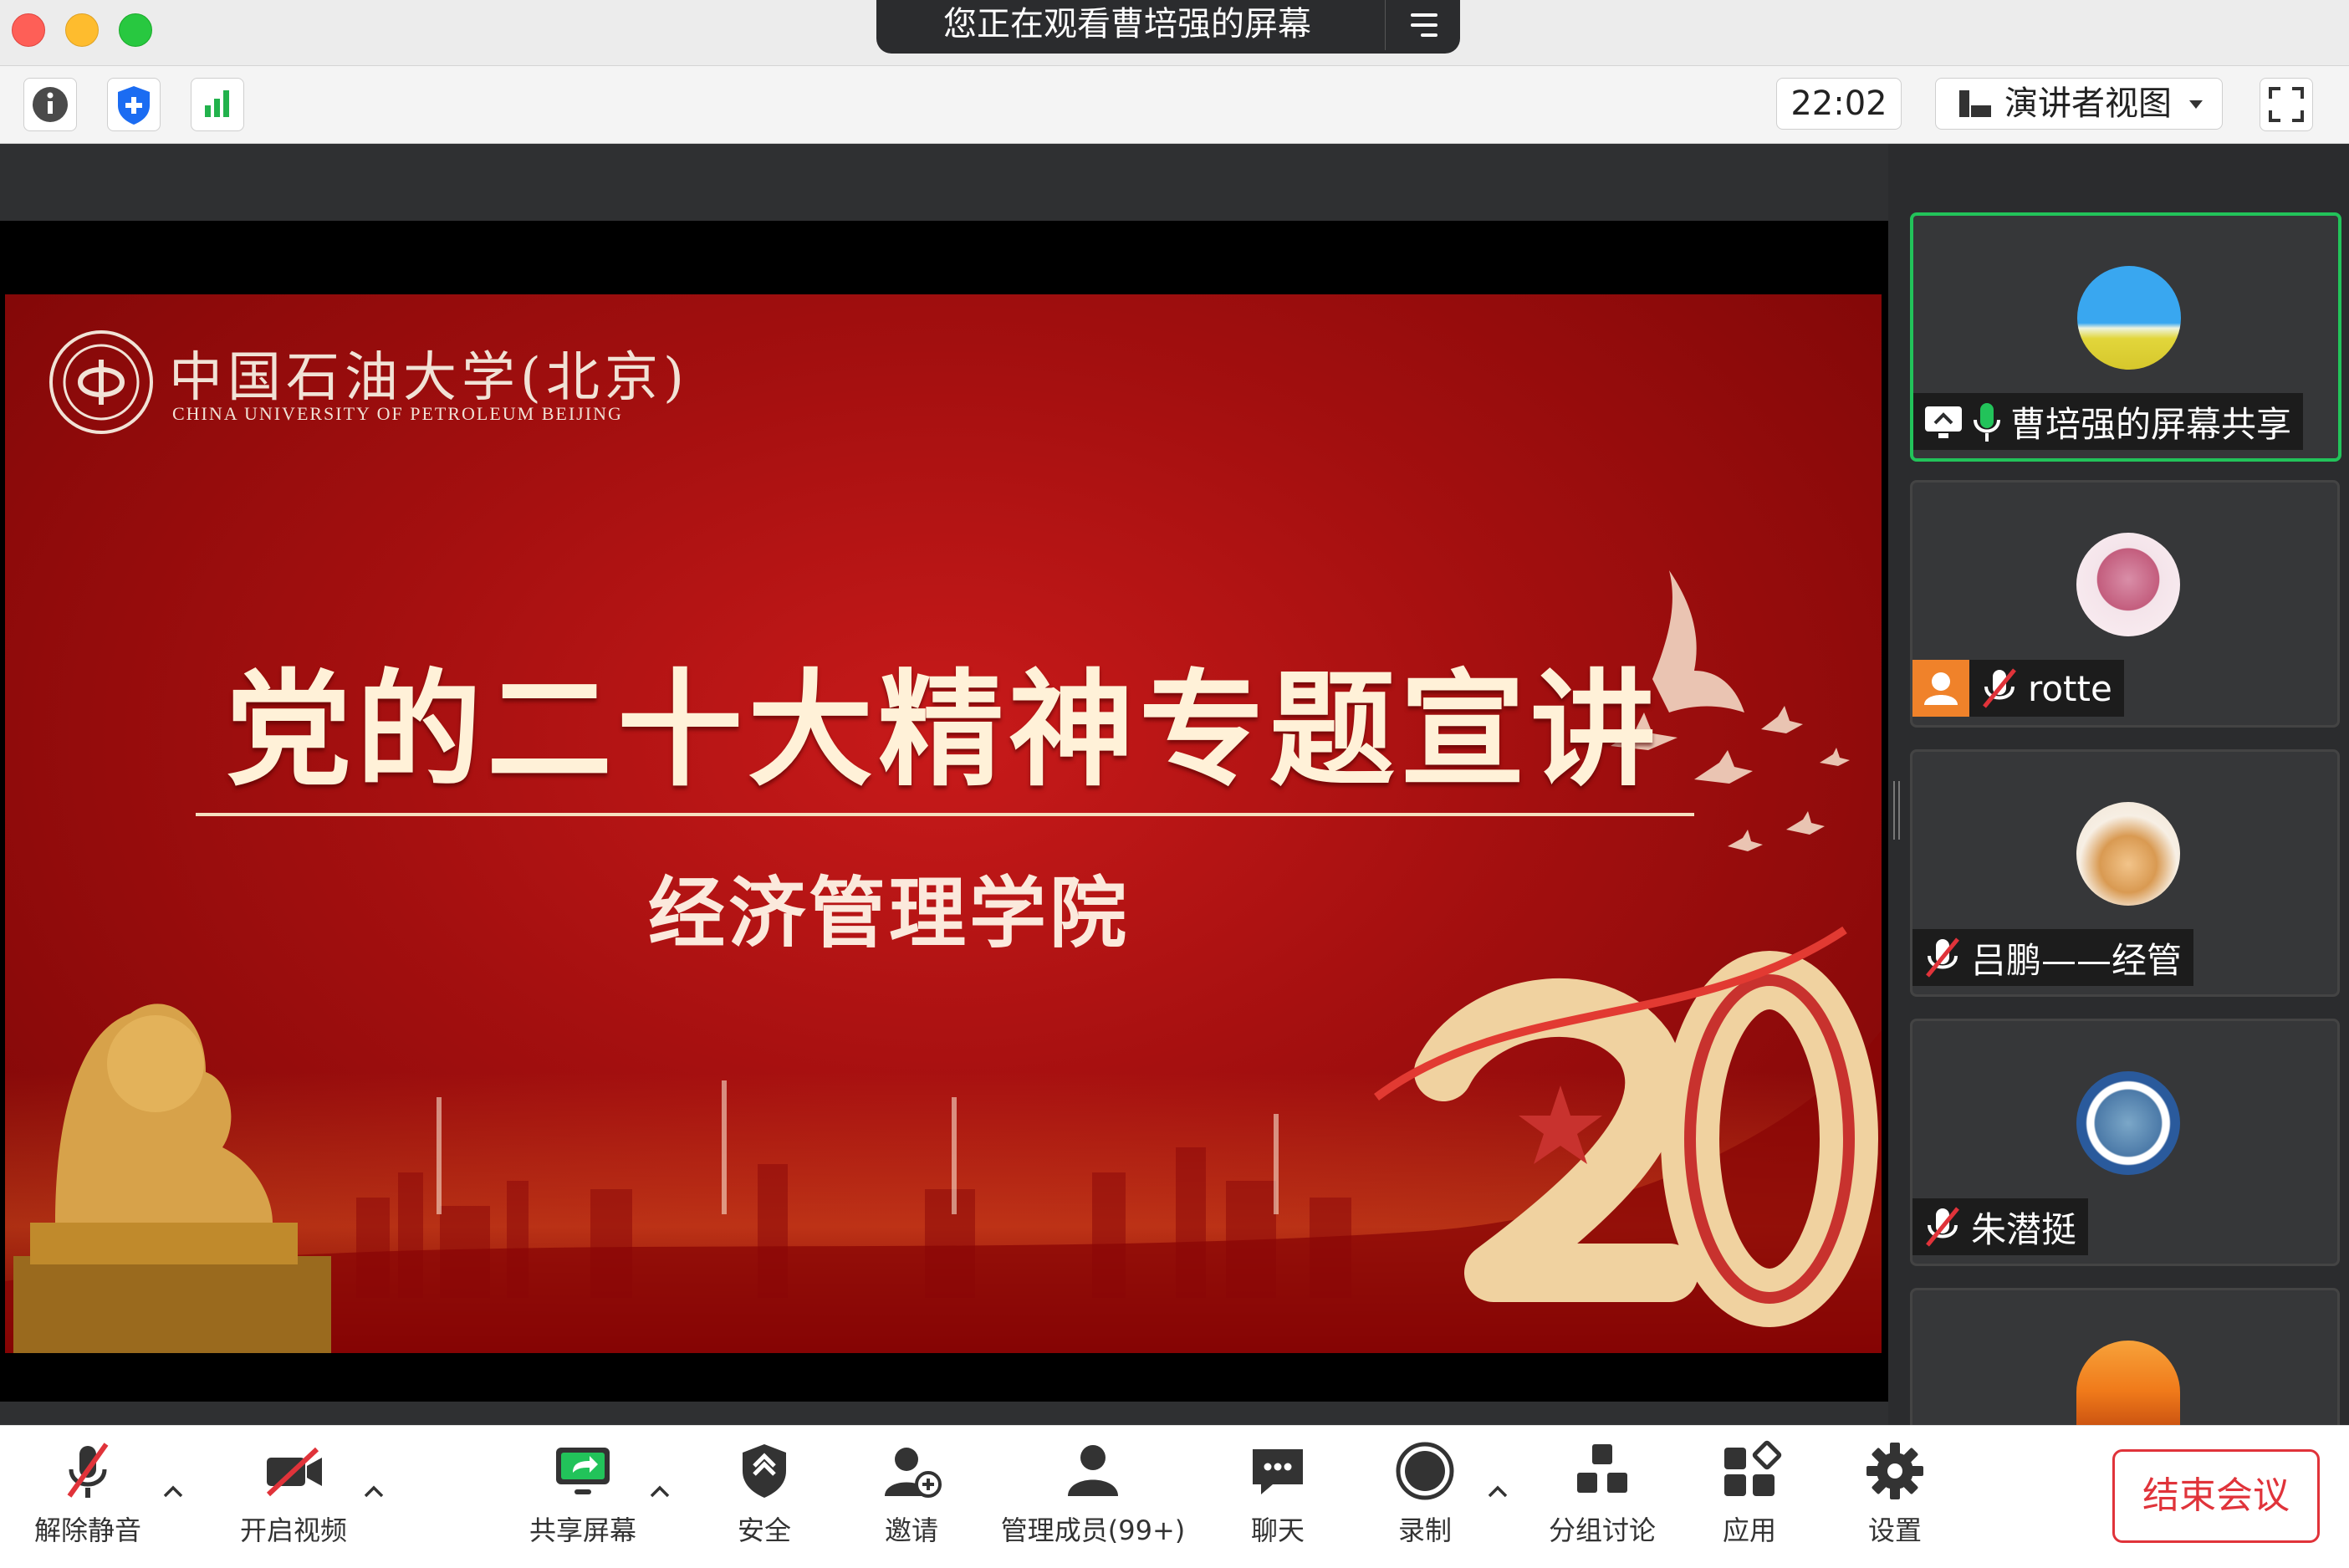 The height and width of the screenshot is (1568, 2349). I want to click on end-meeting-button: 结束会议, so click(2216, 1496).